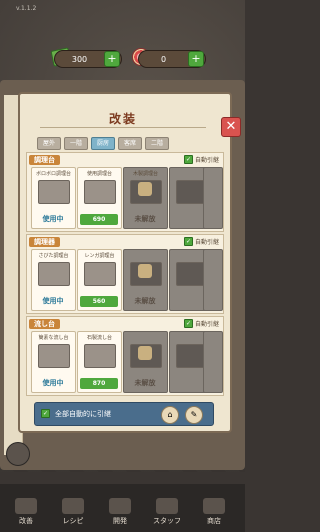 The width and height of the screenshot is (320, 532). I want to click on section-stove: 調理器 ✓ 自動引継 さびた調理台 使用中 レンガ調理台 560 未解放, so click(125, 274).